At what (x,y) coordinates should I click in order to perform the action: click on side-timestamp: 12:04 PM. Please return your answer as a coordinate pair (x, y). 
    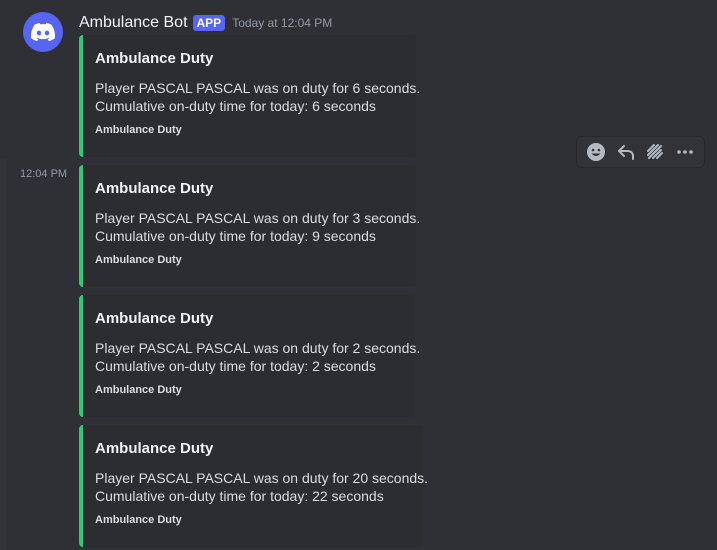
    Looking at the image, I should click on (43, 174).